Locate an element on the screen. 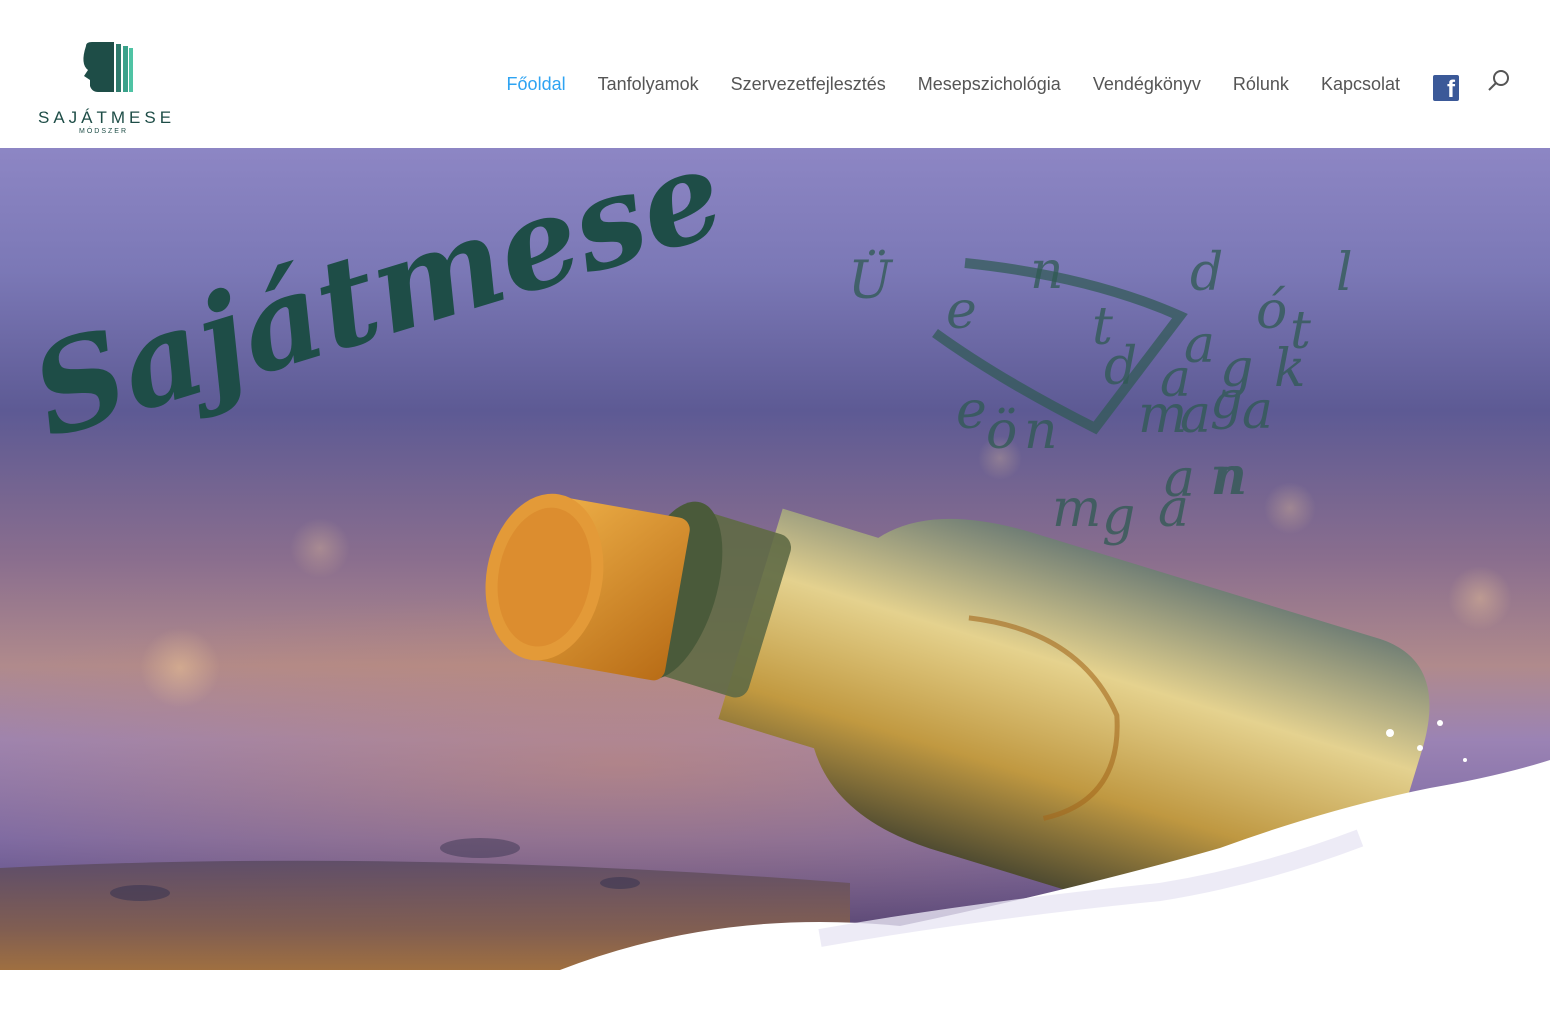 The width and height of the screenshot is (1550, 1033). scatter-letter: k is located at coordinates (1290, 369).